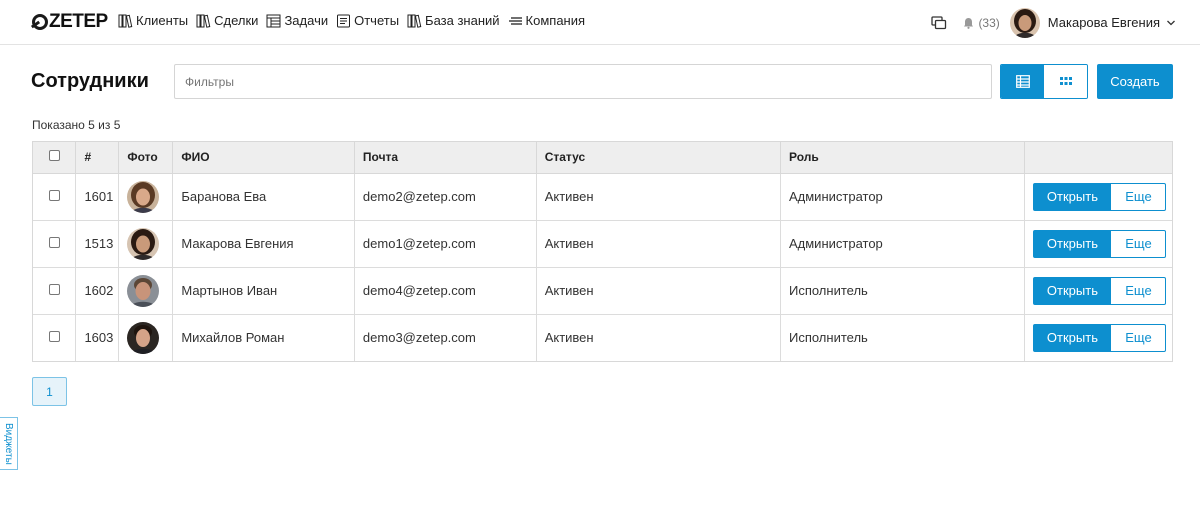 This screenshot has width=1200, height=531. I want to click on nav-item-label: Отчеты, so click(377, 20).